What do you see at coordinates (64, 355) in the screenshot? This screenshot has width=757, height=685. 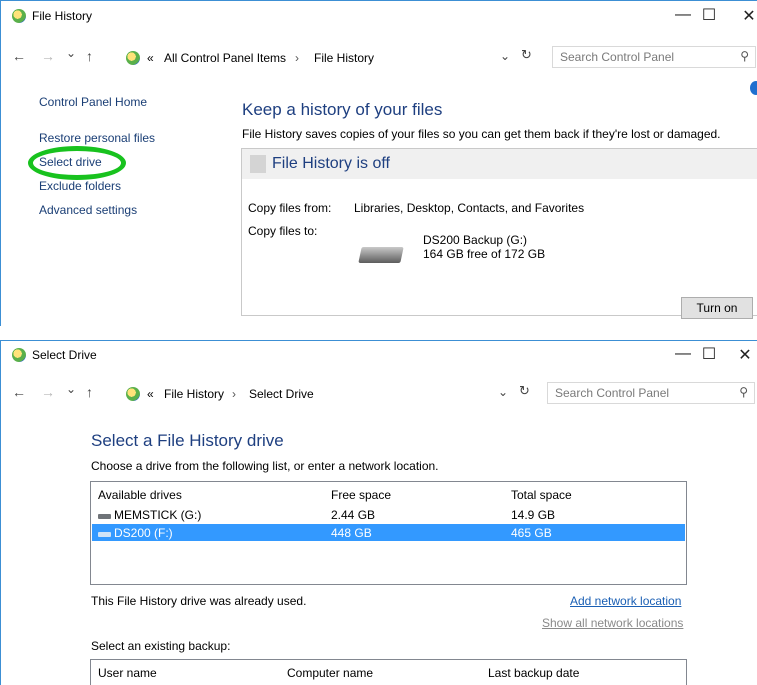 I see `window-title: Select Drive` at bounding box center [64, 355].